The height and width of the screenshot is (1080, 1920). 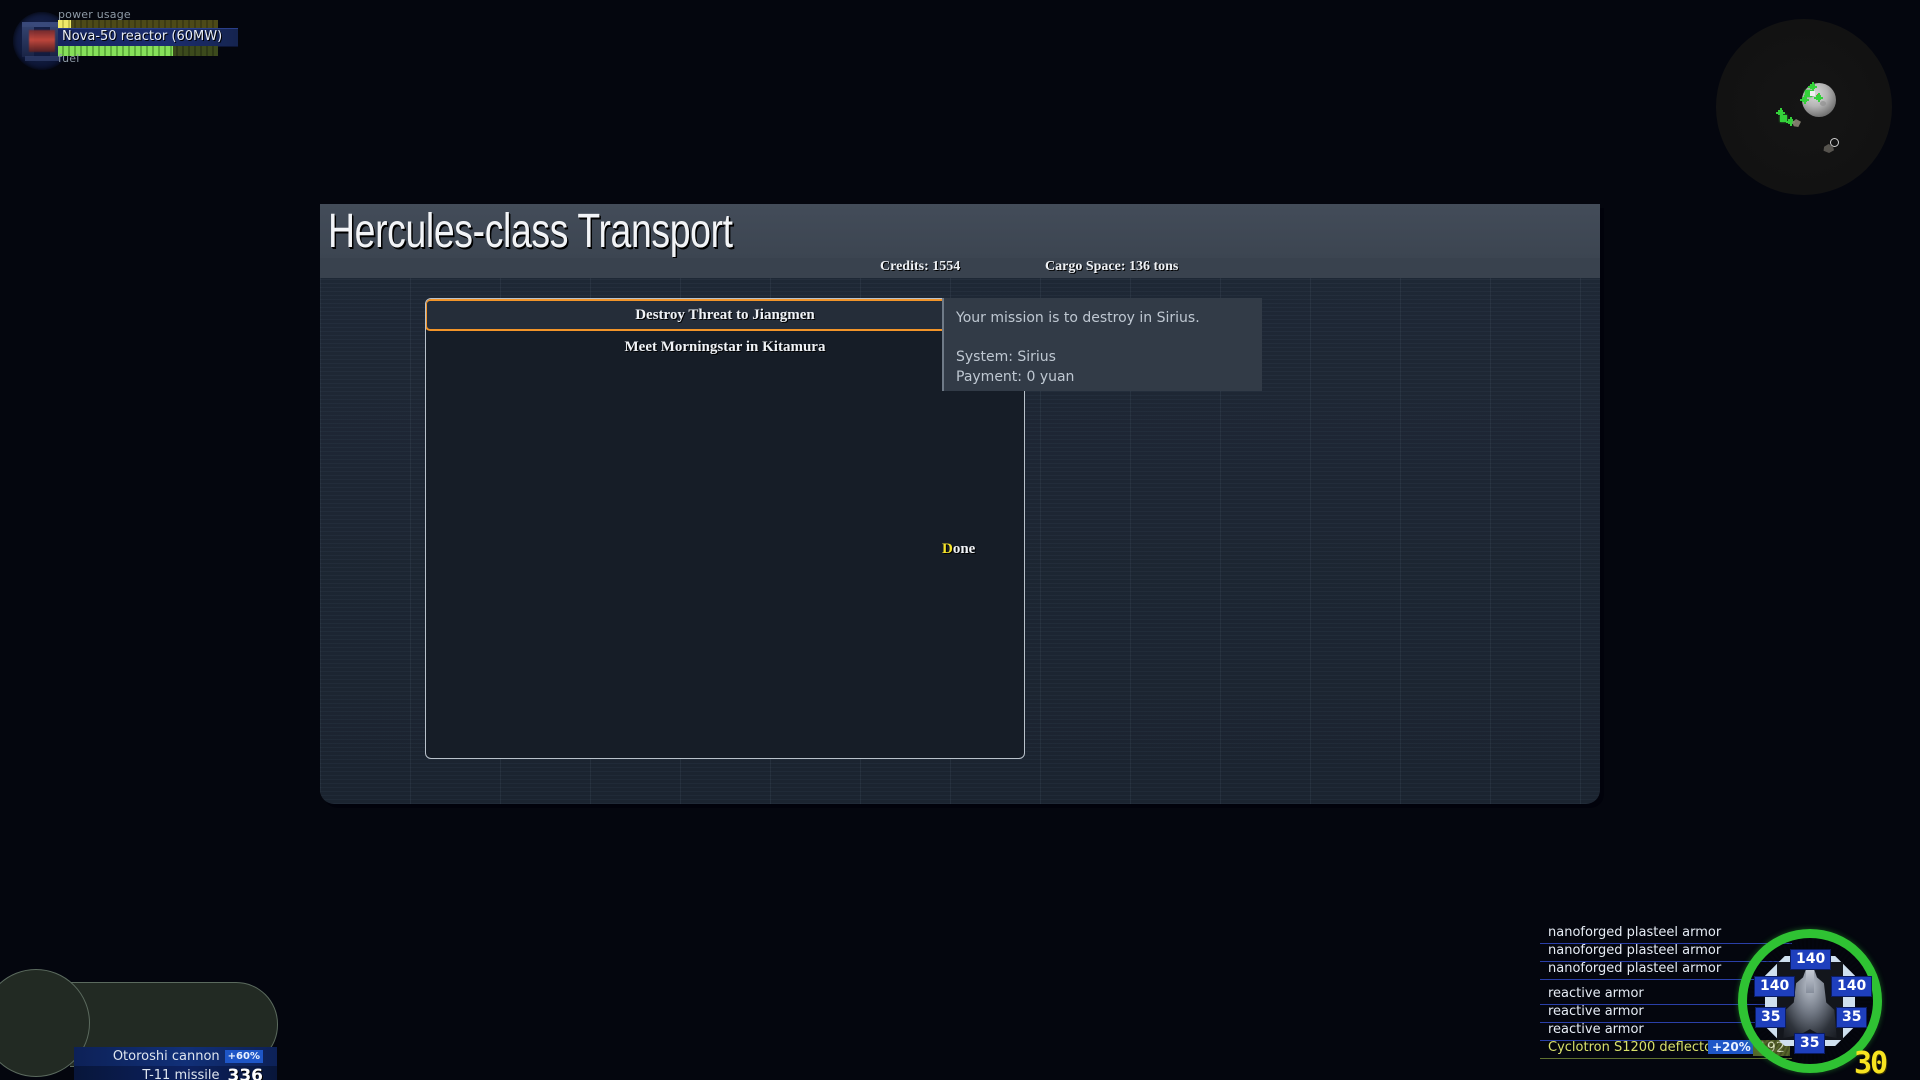 I want to click on mission-payment-line: Payment: 0 yuan, so click(x=1015, y=377).